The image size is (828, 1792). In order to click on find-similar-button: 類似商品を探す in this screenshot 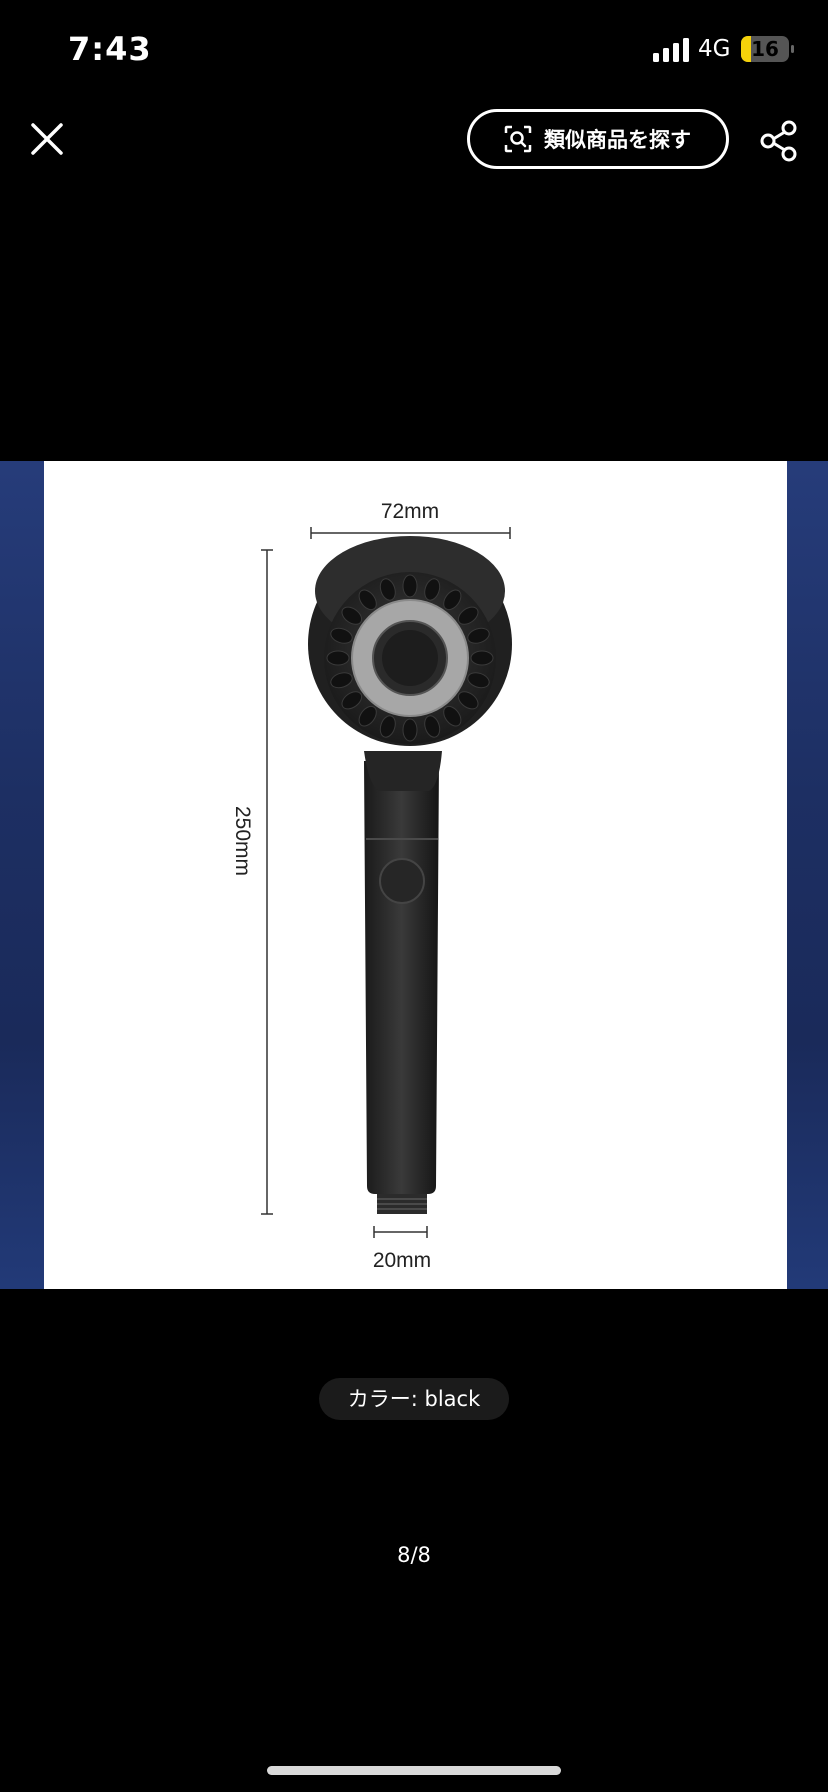, I will do `click(598, 139)`.